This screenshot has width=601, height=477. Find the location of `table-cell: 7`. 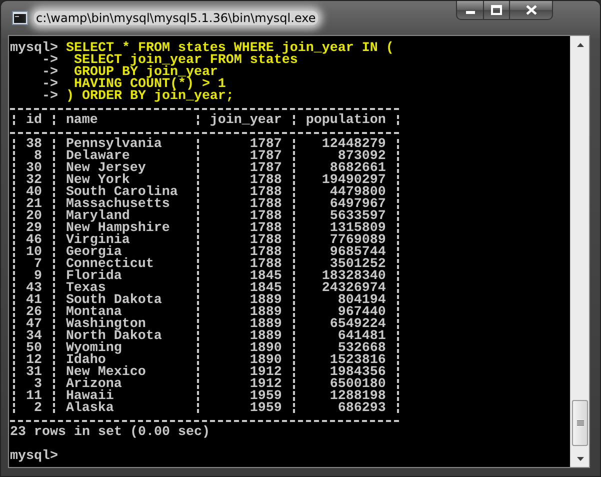

table-cell: 7 is located at coordinates (38, 265).